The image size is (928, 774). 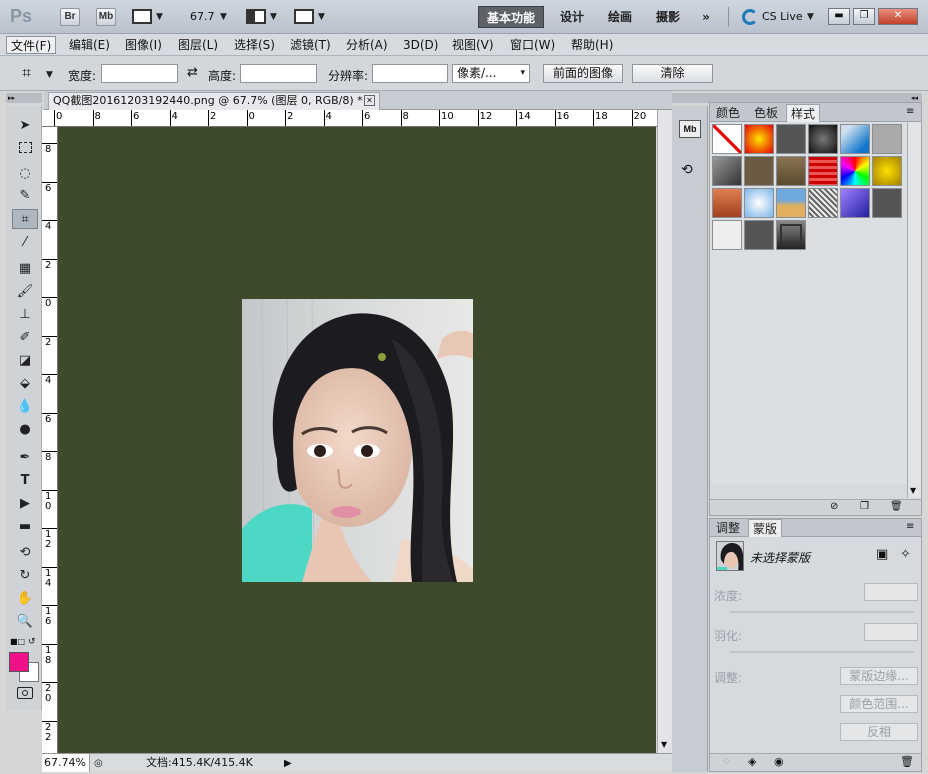 I want to click on healing-brush-tool-icon: ▦, so click(x=25, y=269).